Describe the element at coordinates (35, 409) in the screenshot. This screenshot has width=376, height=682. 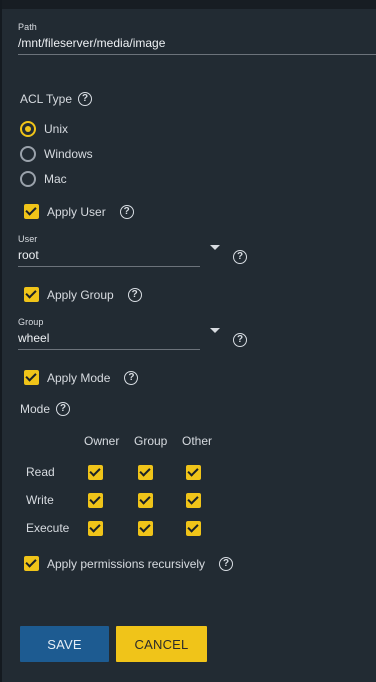
I see `mode-title: Mode` at that location.